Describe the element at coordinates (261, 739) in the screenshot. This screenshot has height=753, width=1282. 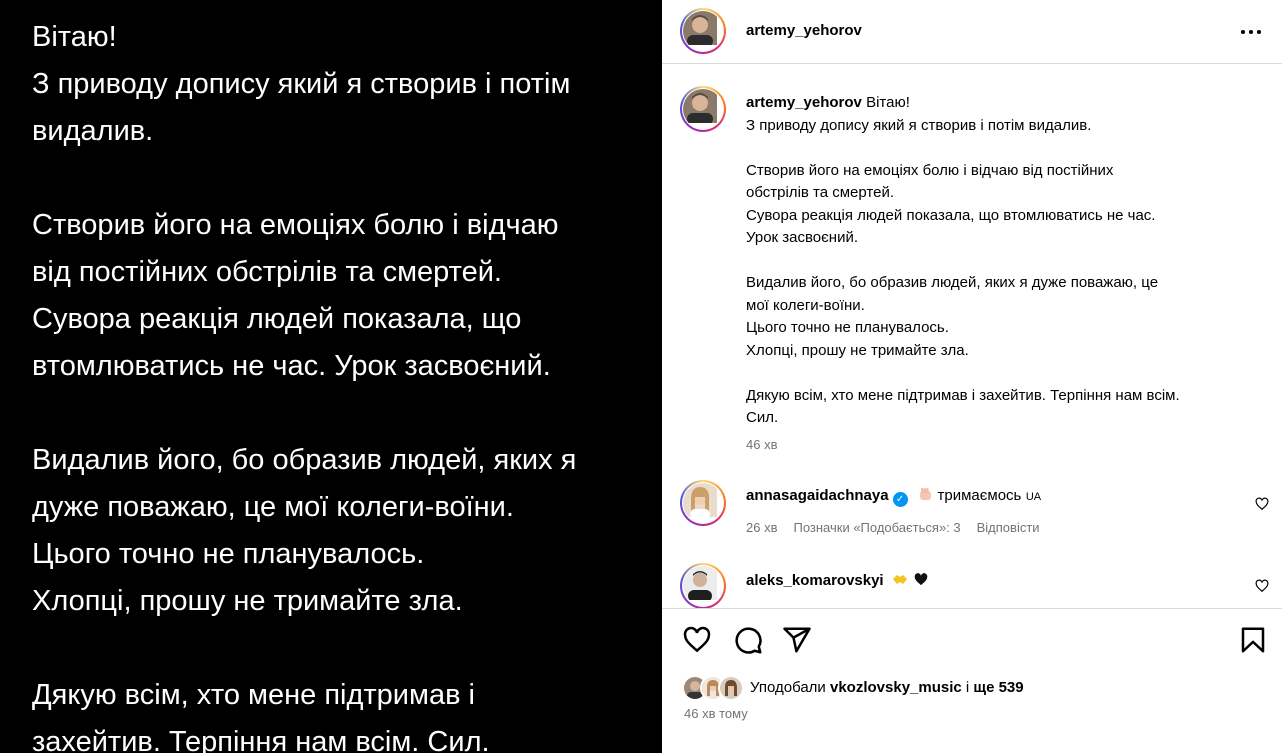
I see `image-text-line: захейтив. Терпіння нам всім. Сил.` at that location.